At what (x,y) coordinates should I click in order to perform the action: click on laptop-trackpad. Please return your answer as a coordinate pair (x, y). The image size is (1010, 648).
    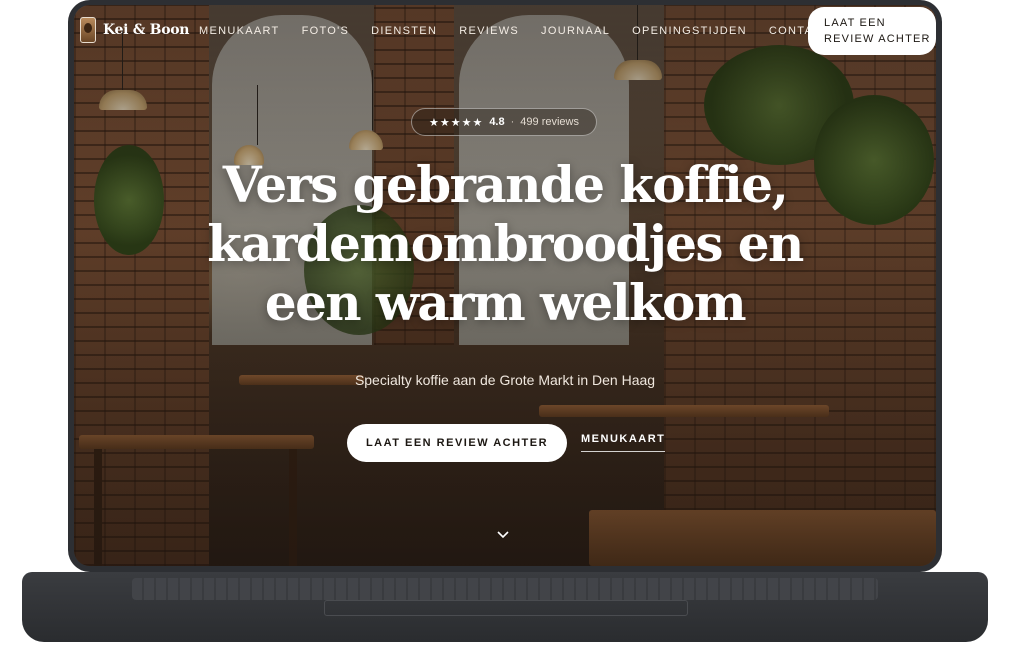
    Looking at the image, I should click on (506, 608).